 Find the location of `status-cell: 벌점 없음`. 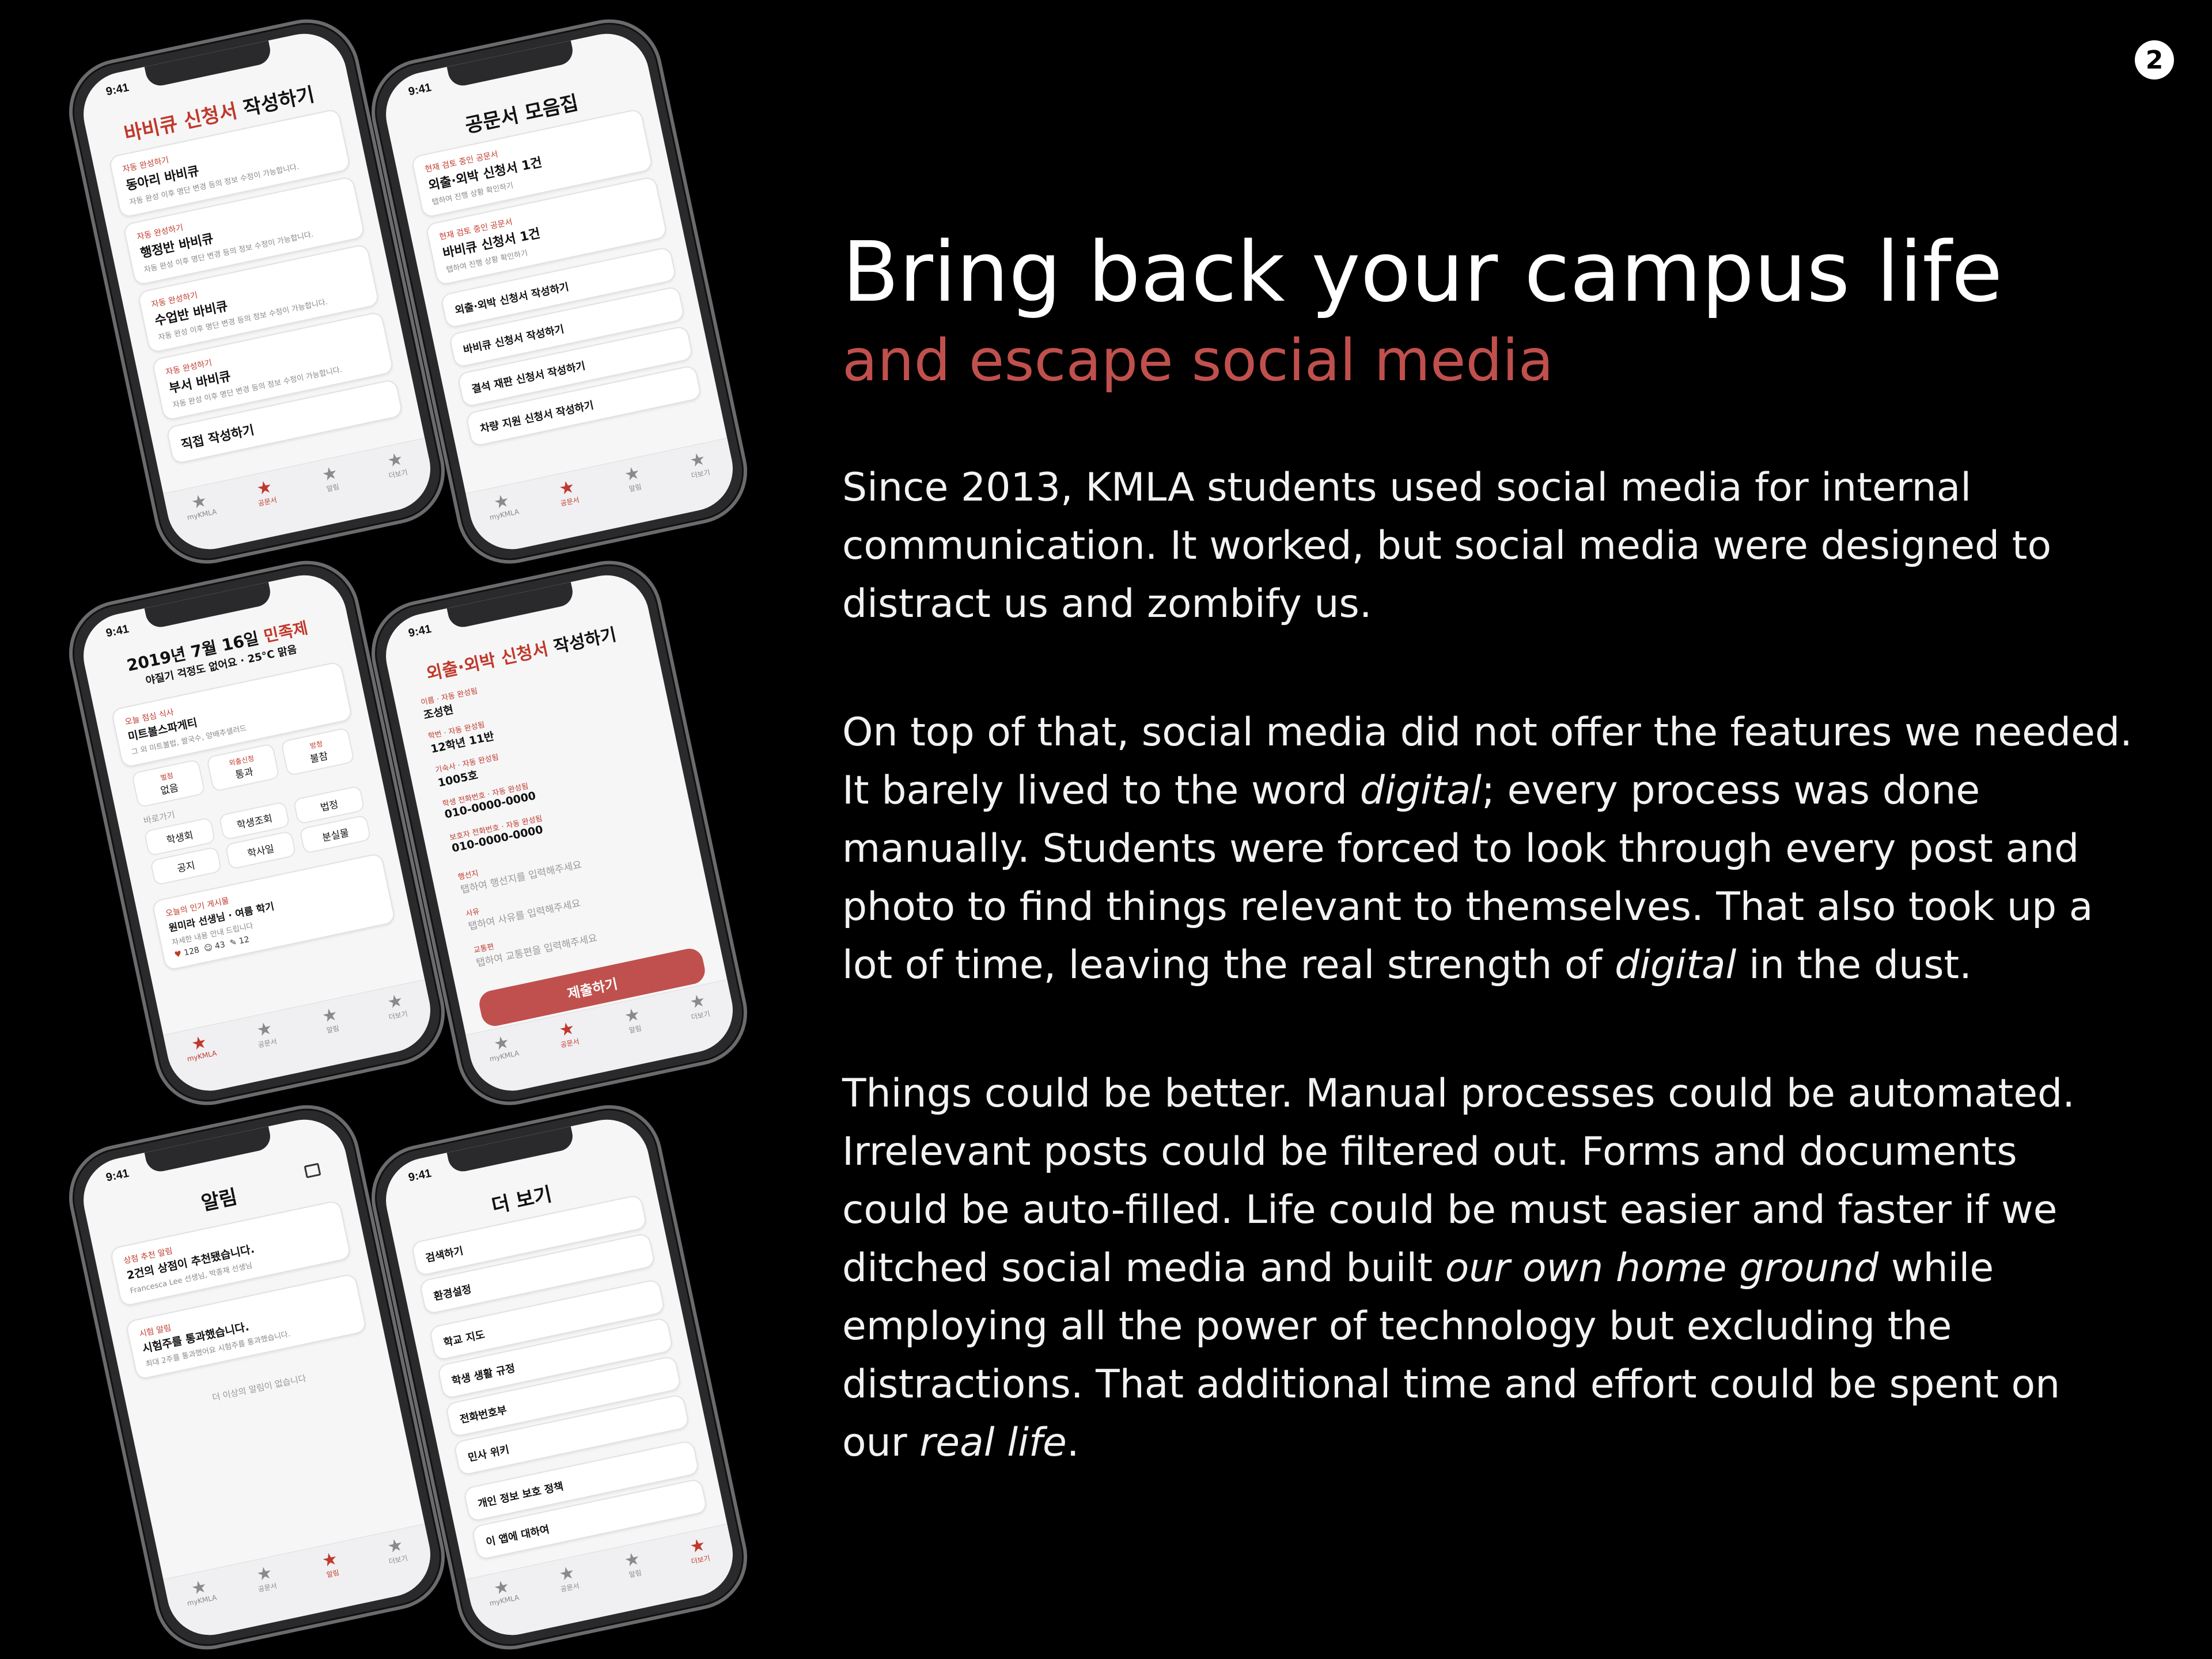

status-cell: 벌점 없음 is located at coordinates (168, 783).